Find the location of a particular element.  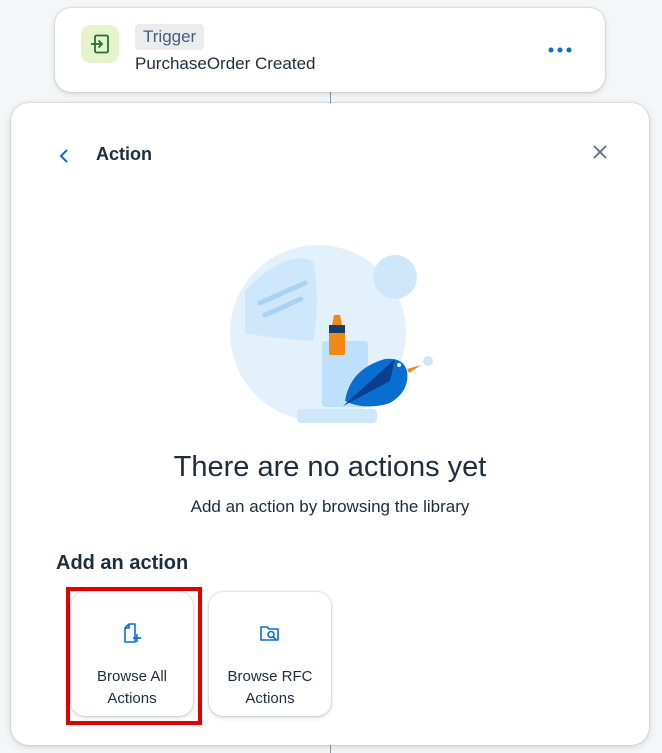

enter-icon is located at coordinates (100, 44).